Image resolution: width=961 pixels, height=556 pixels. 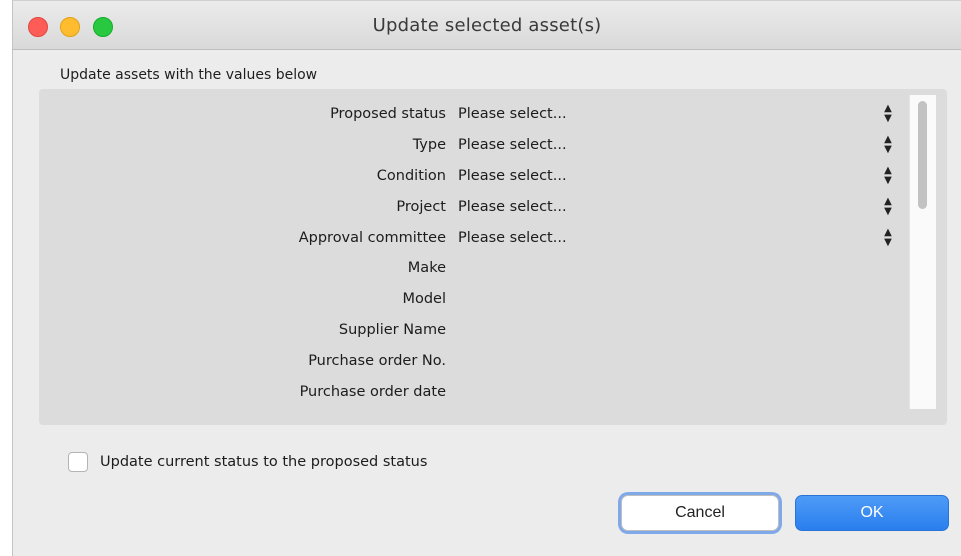 I want to click on proposed-status-label: Proposed status, so click(x=388, y=114).